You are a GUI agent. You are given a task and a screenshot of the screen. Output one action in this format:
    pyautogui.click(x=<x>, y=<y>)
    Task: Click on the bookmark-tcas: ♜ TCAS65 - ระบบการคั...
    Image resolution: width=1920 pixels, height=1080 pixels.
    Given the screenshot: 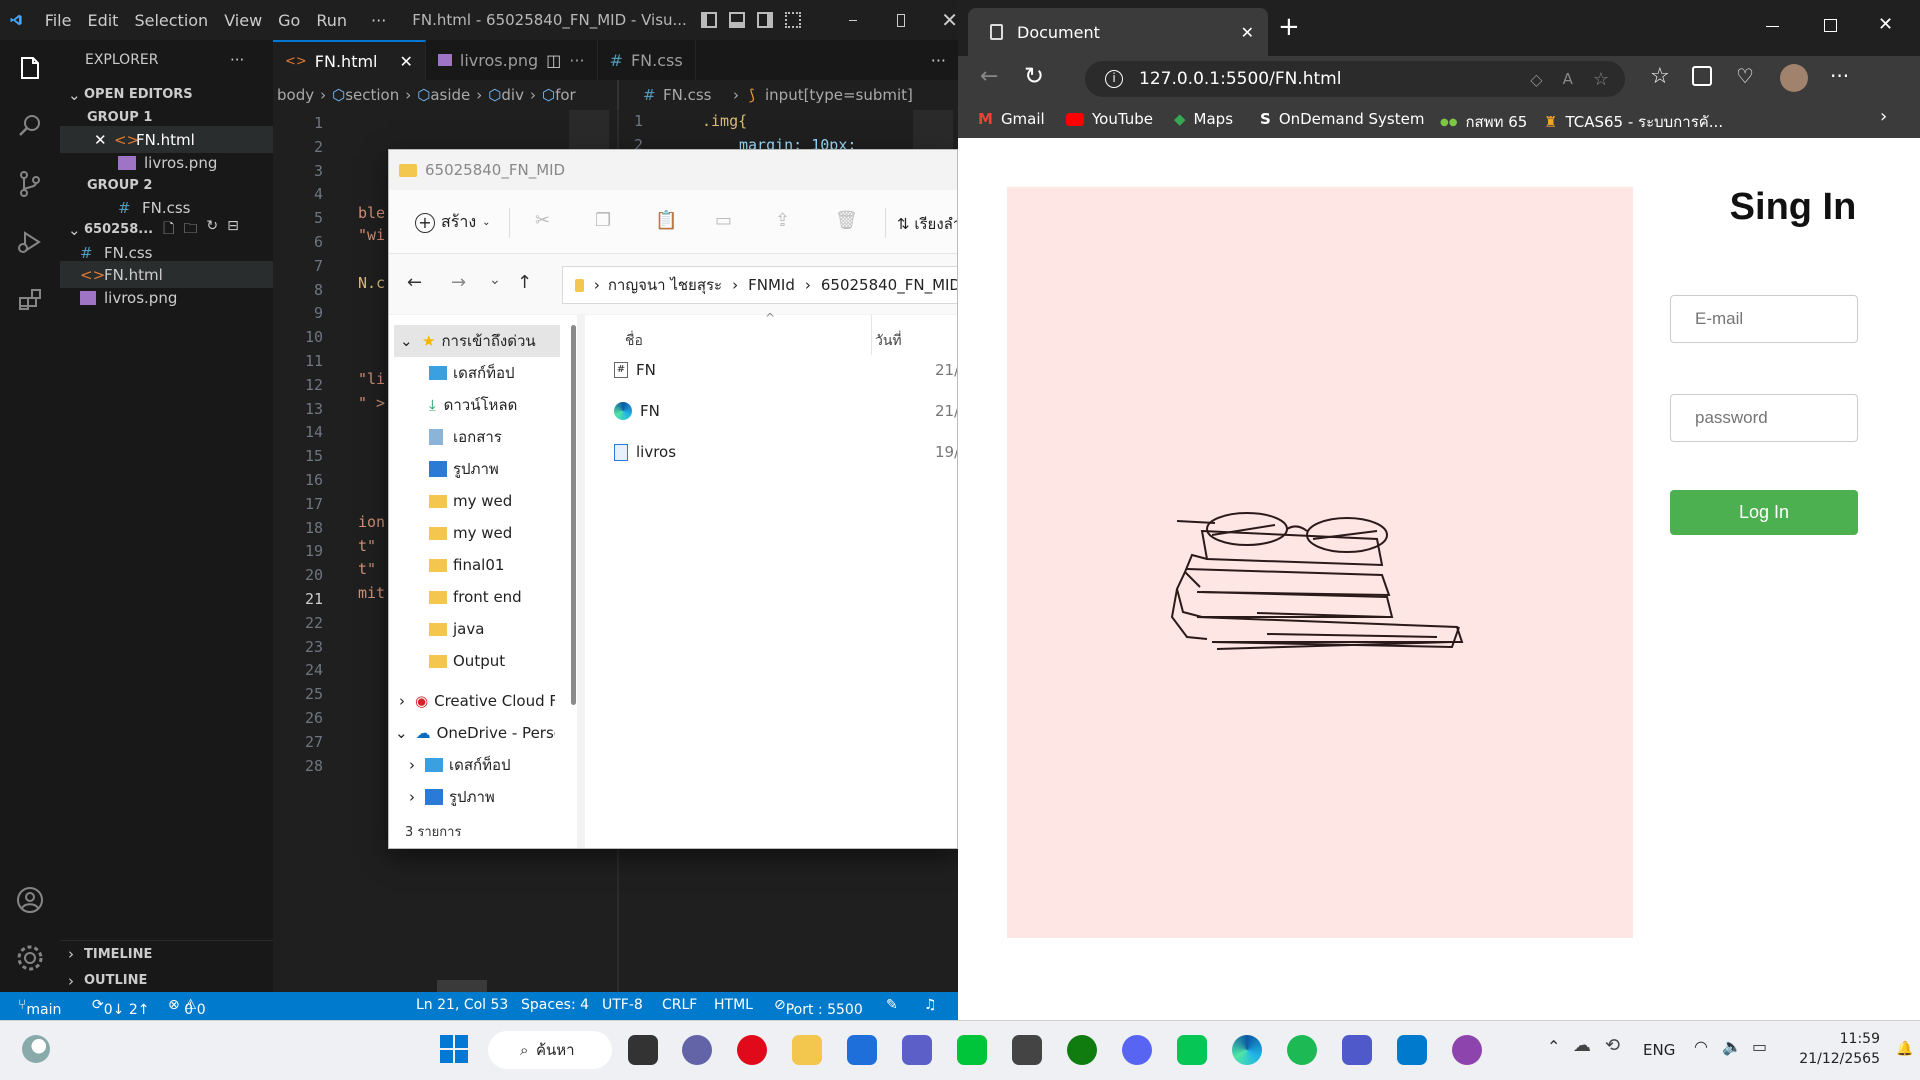 What is the action you would take?
    pyautogui.click(x=1633, y=122)
    